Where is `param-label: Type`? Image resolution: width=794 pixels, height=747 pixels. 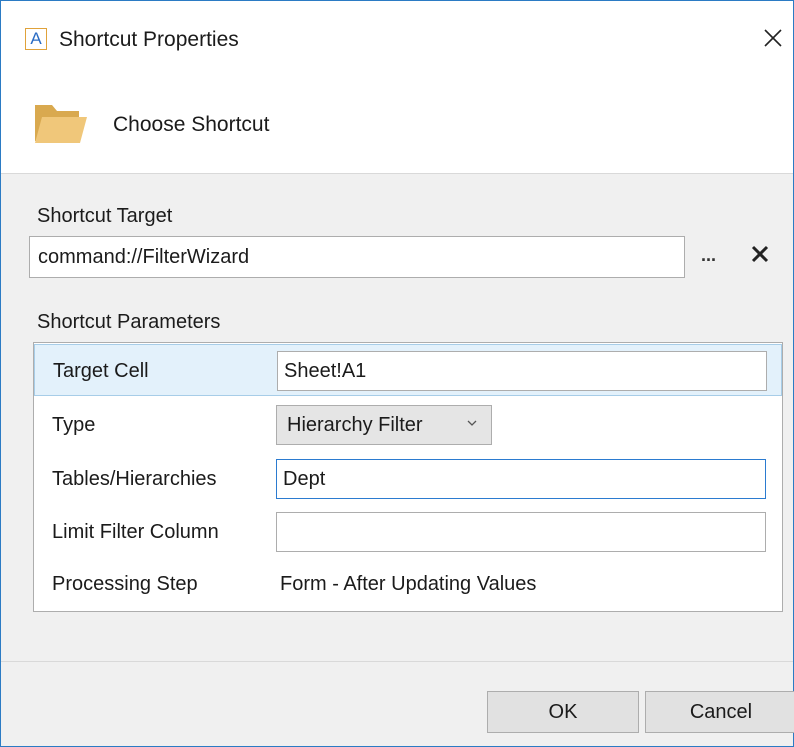 param-label: Type is located at coordinates (74, 425).